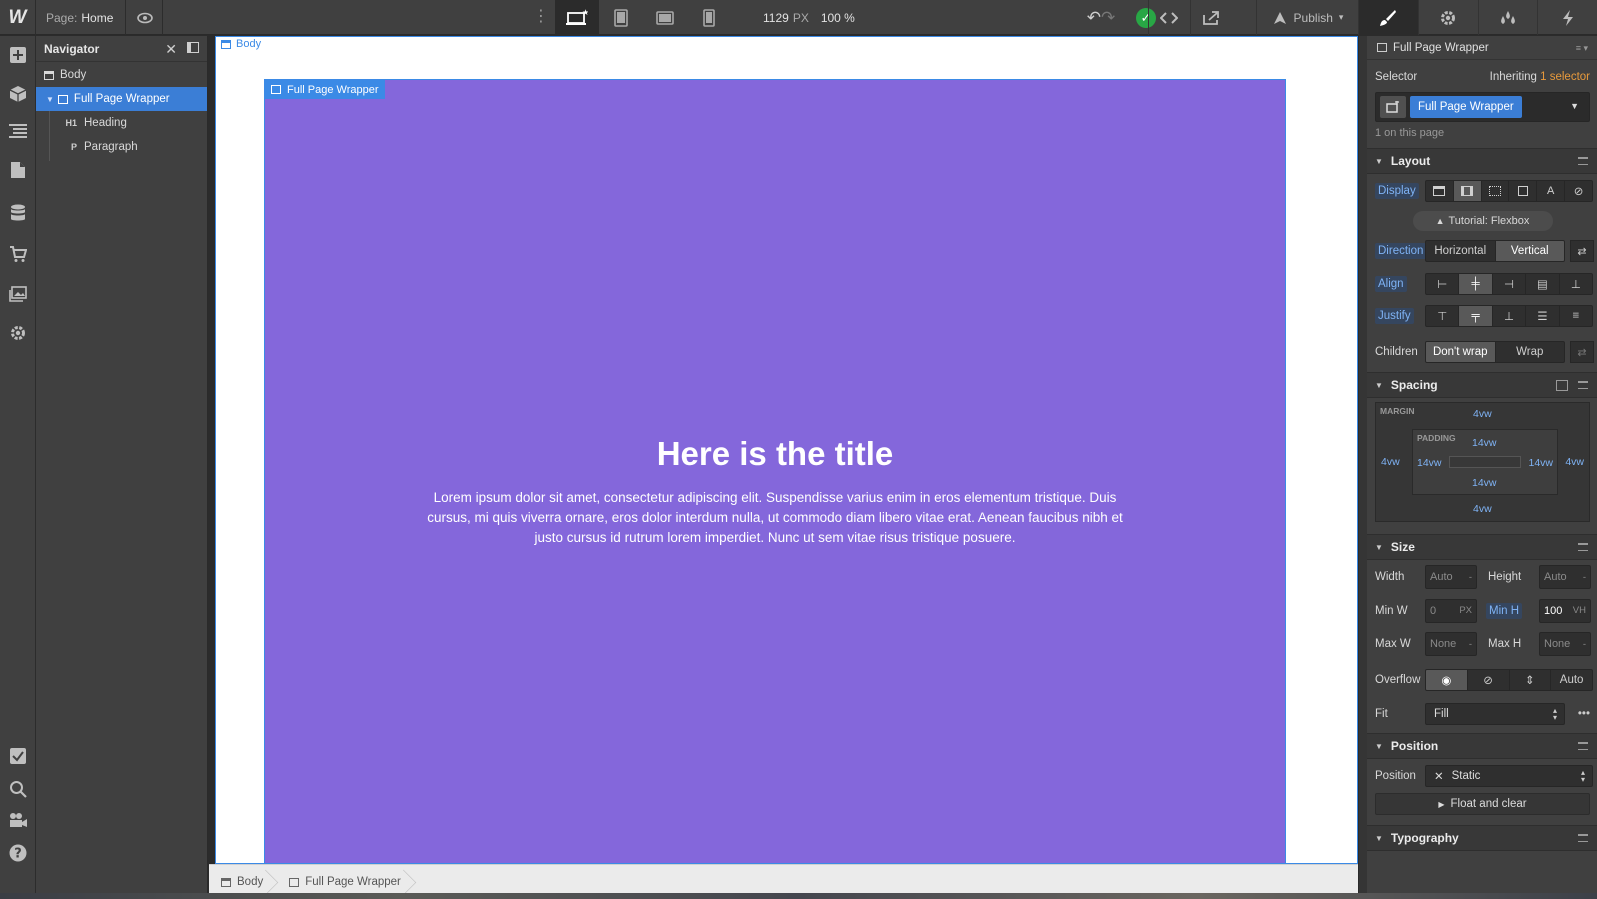 The image size is (1597, 899). What do you see at coordinates (1494, 191) in the screenshot?
I see `display-grid-icon` at bounding box center [1494, 191].